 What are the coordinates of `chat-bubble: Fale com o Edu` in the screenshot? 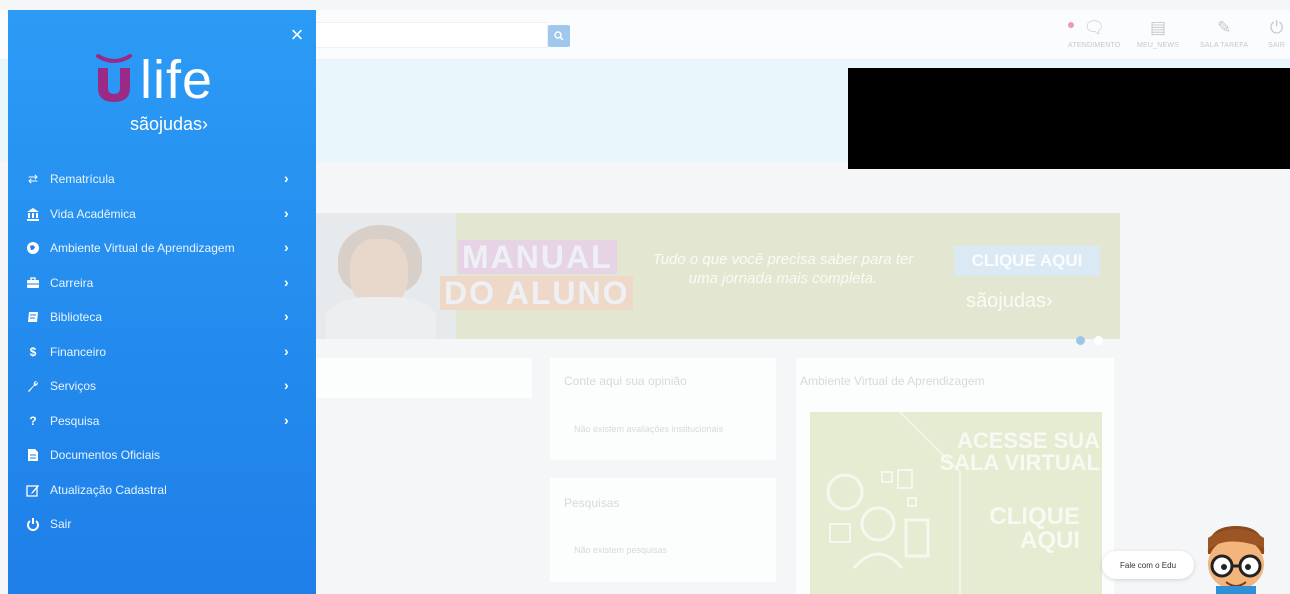 It's located at (1148, 565).